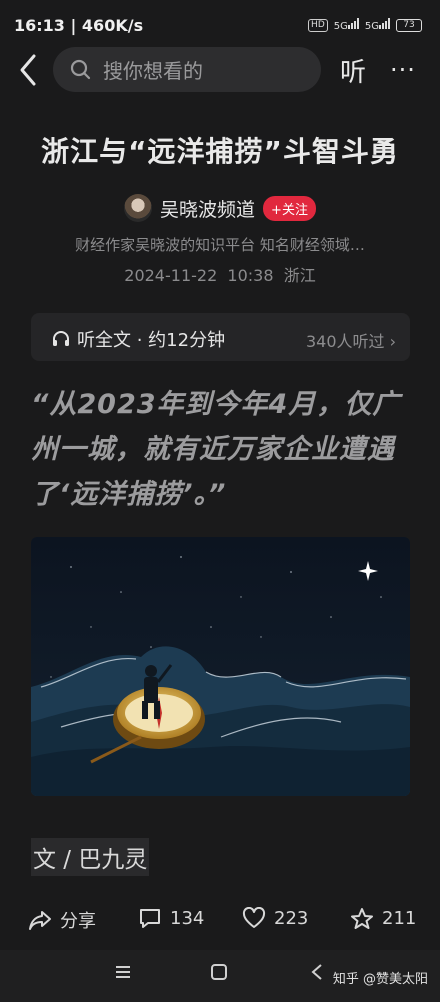 This screenshot has width=440, height=1002. Describe the element at coordinates (79, 25) in the screenshot. I see `status-time: 16:13 | 460K/s` at that location.